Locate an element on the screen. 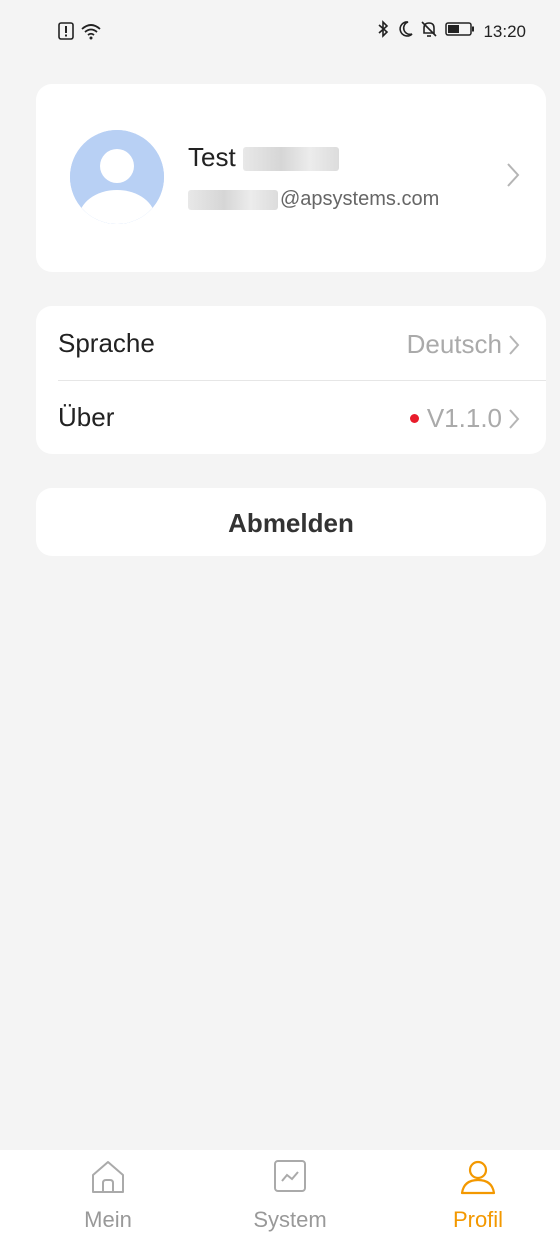 The height and width of the screenshot is (1243, 560). settings-card: Sprache Deutsch Über V1.1.0 is located at coordinates (291, 380).